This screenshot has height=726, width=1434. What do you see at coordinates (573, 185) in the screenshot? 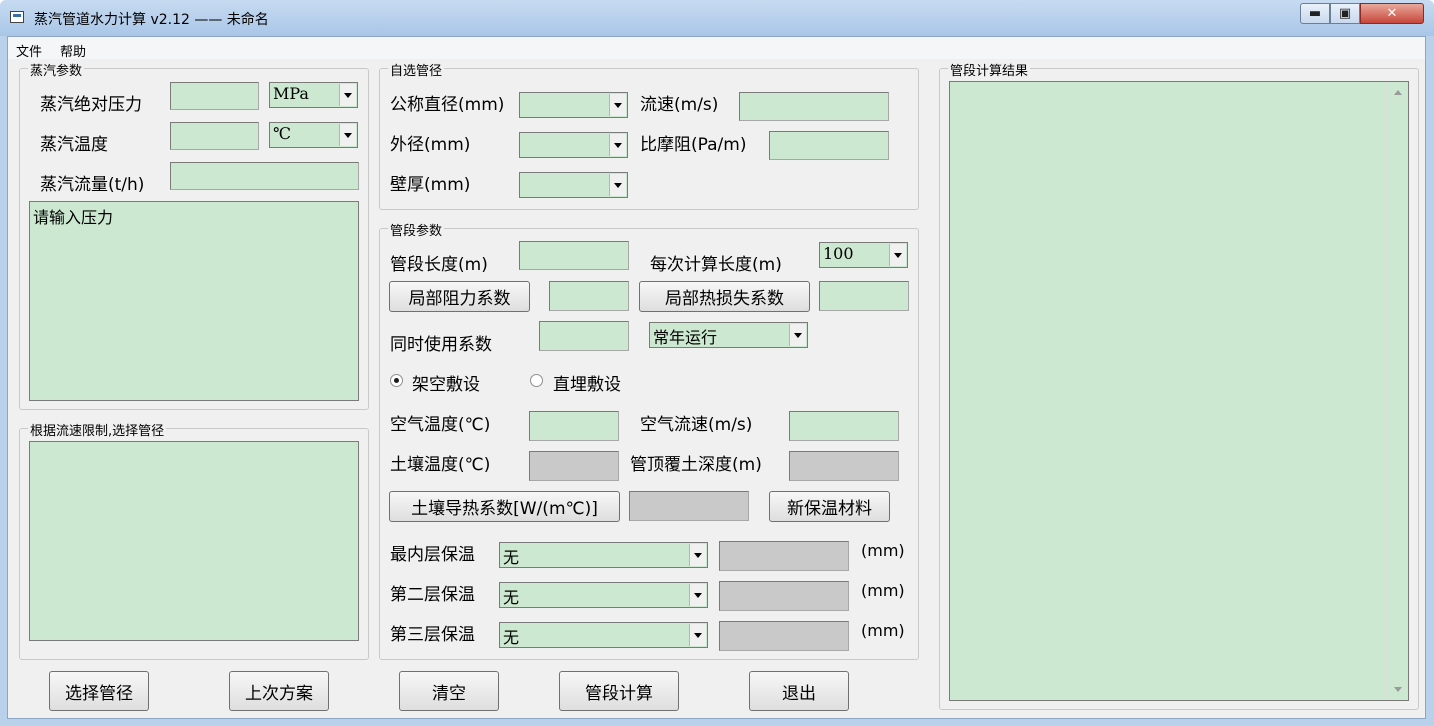
I see `wall-thickness-select` at bounding box center [573, 185].